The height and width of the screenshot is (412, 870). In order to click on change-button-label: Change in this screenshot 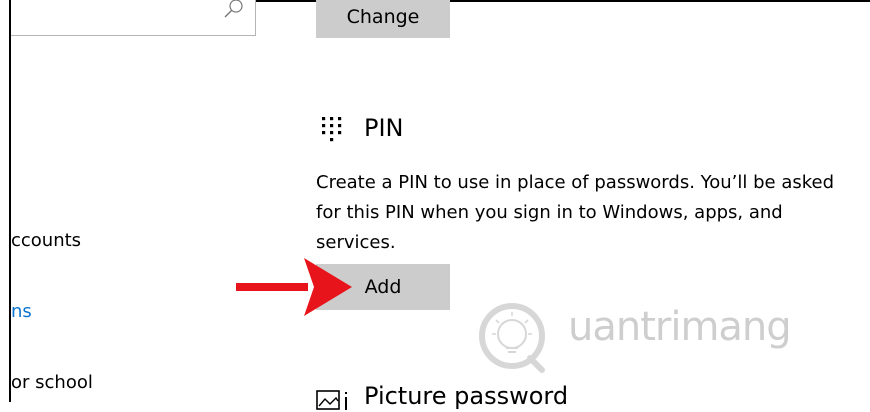, I will do `click(383, 17)`.